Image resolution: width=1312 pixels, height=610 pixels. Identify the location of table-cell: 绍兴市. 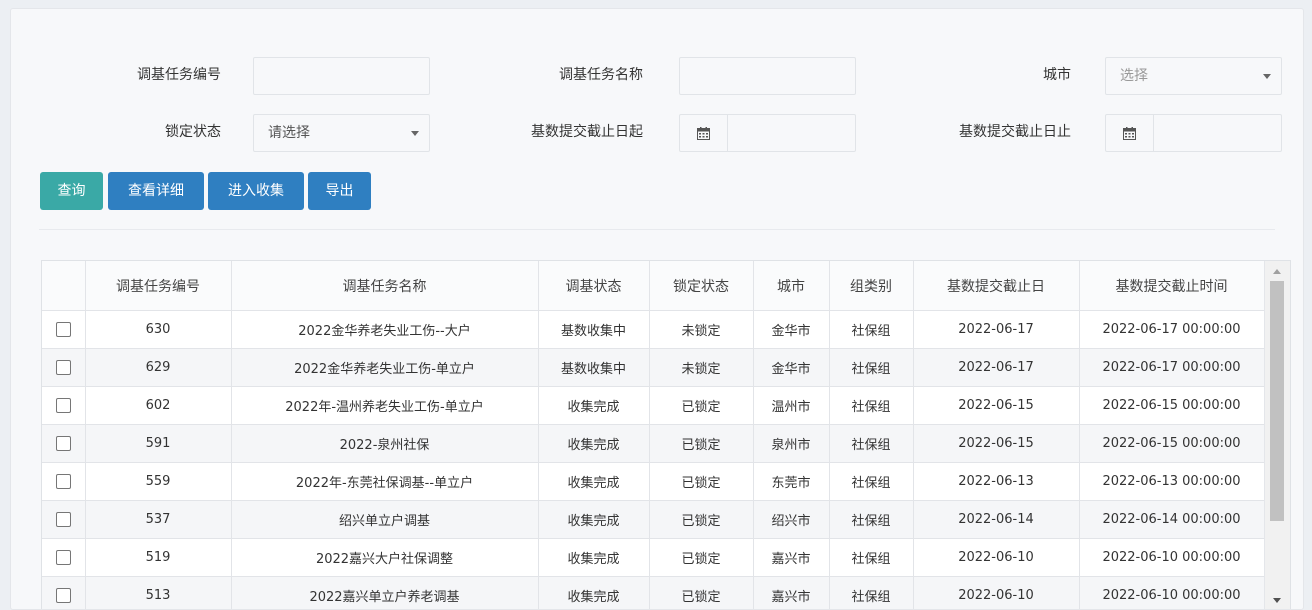
(791, 519).